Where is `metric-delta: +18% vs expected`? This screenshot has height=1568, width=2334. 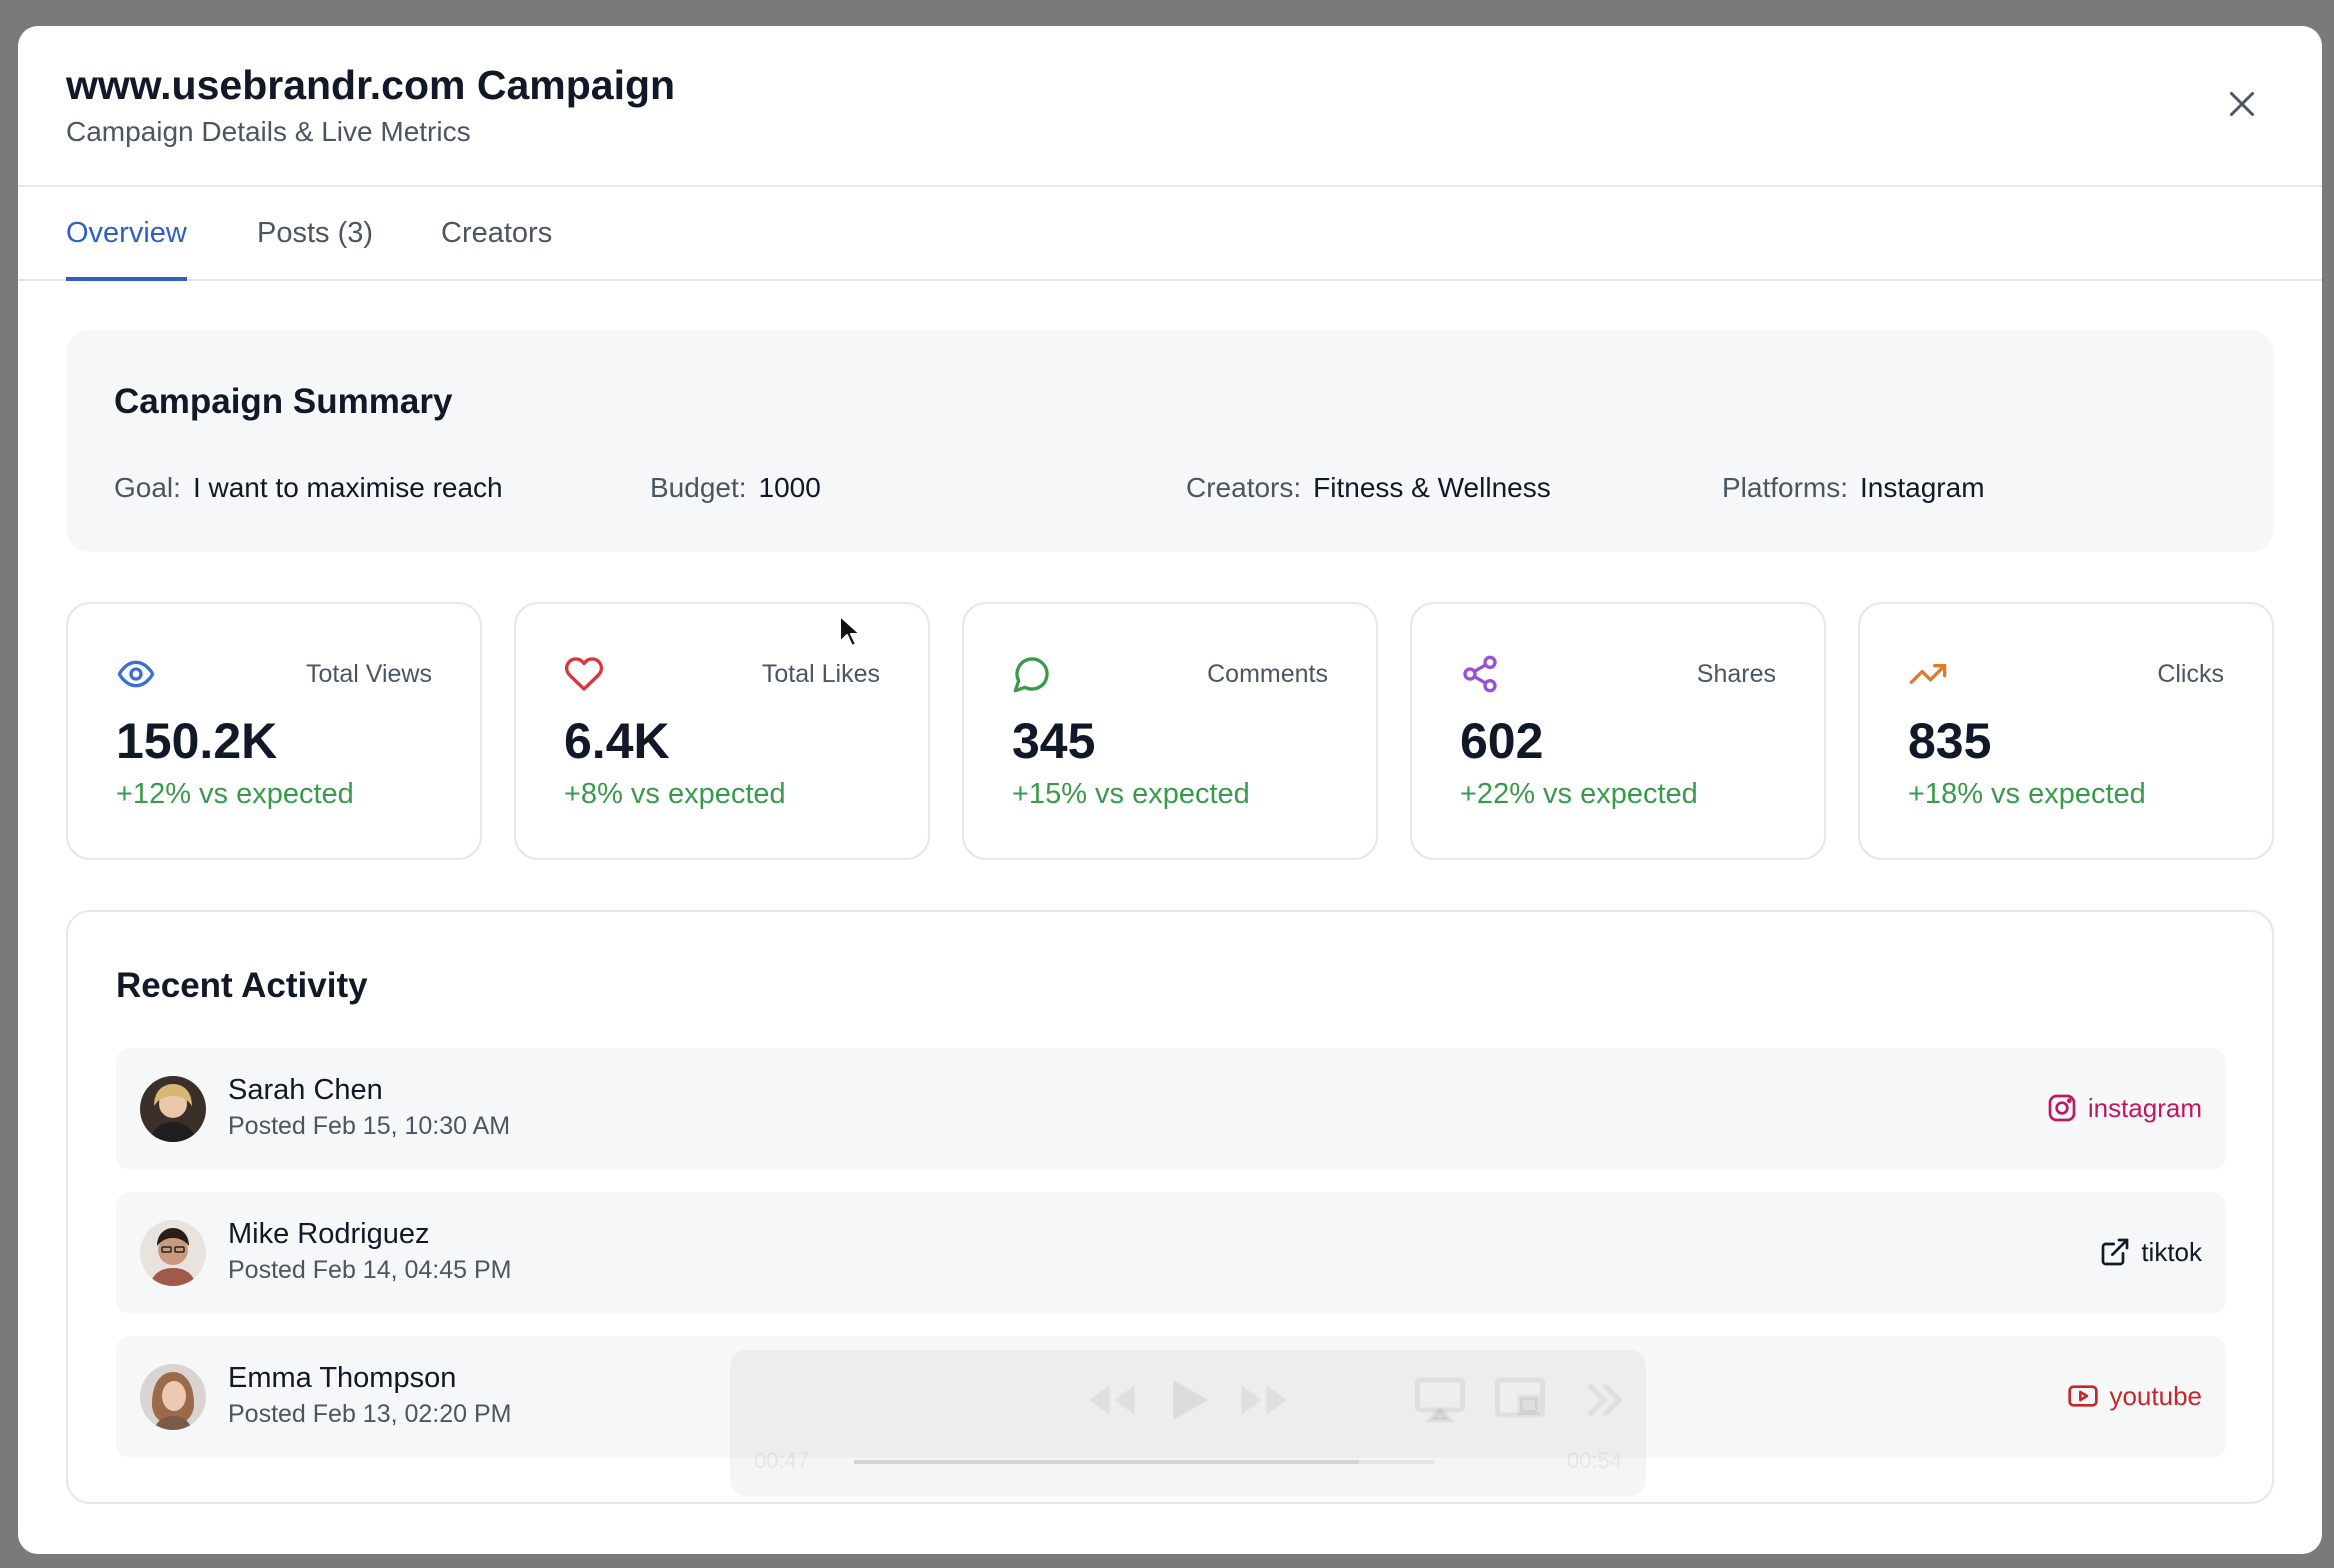
metric-delta: +18% vs expected is located at coordinates (2027, 794).